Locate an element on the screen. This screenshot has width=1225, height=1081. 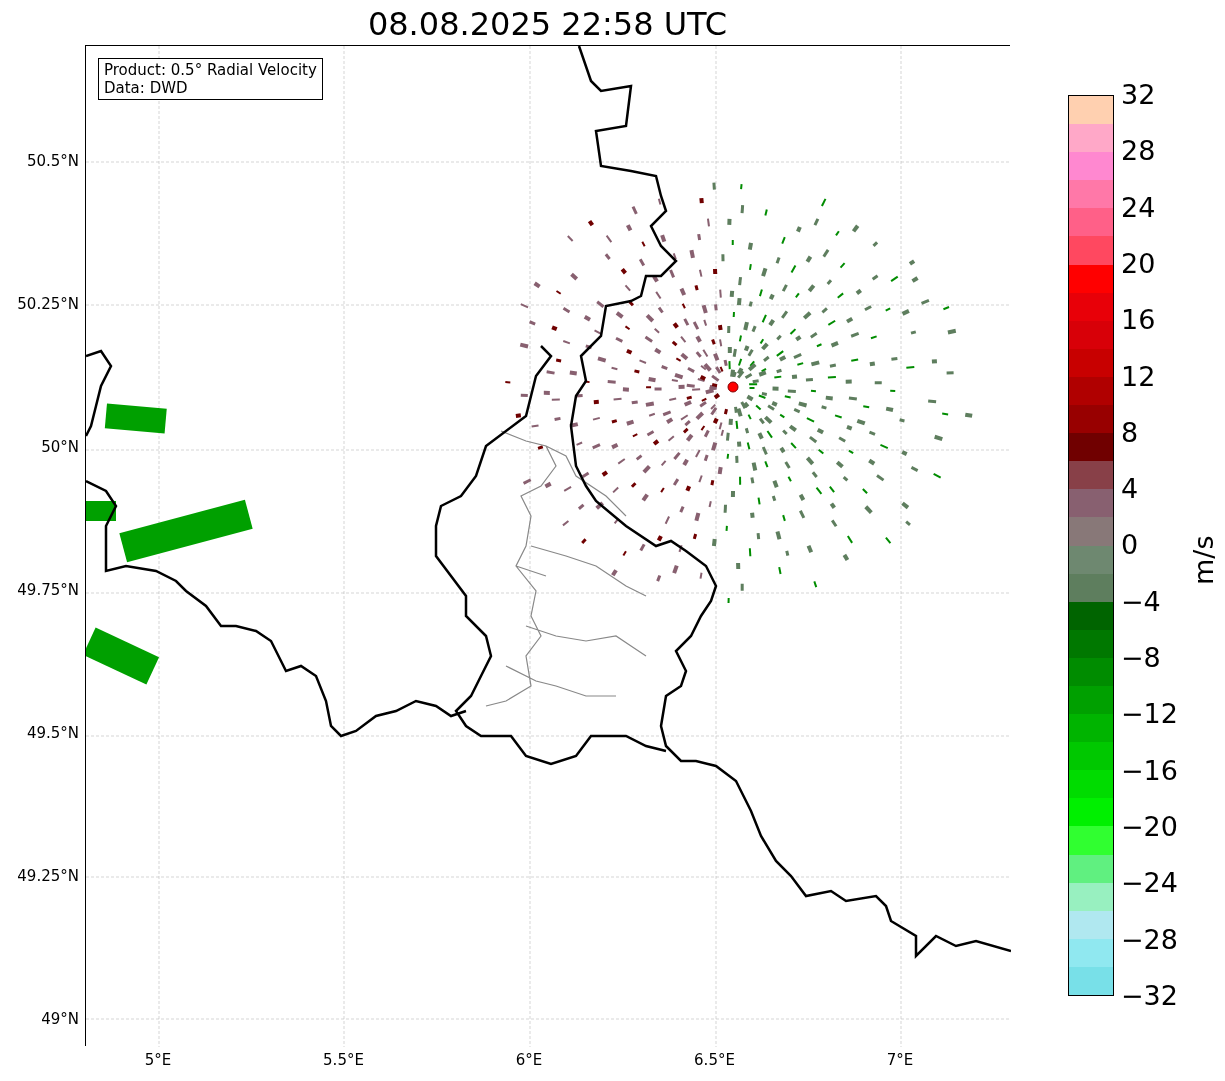
latitude-label: 50.25°N is located at coordinates (48, 304).